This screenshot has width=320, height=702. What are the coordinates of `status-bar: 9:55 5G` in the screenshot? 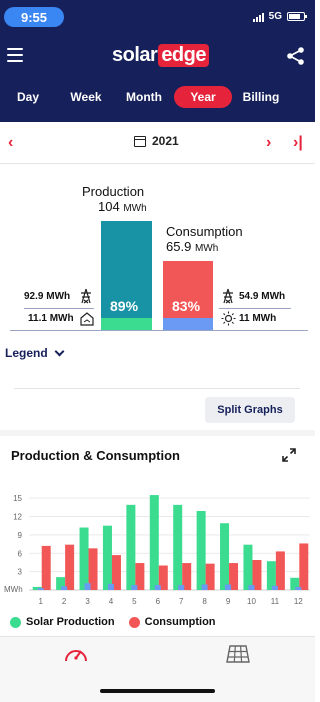 It's located at (157, 18).